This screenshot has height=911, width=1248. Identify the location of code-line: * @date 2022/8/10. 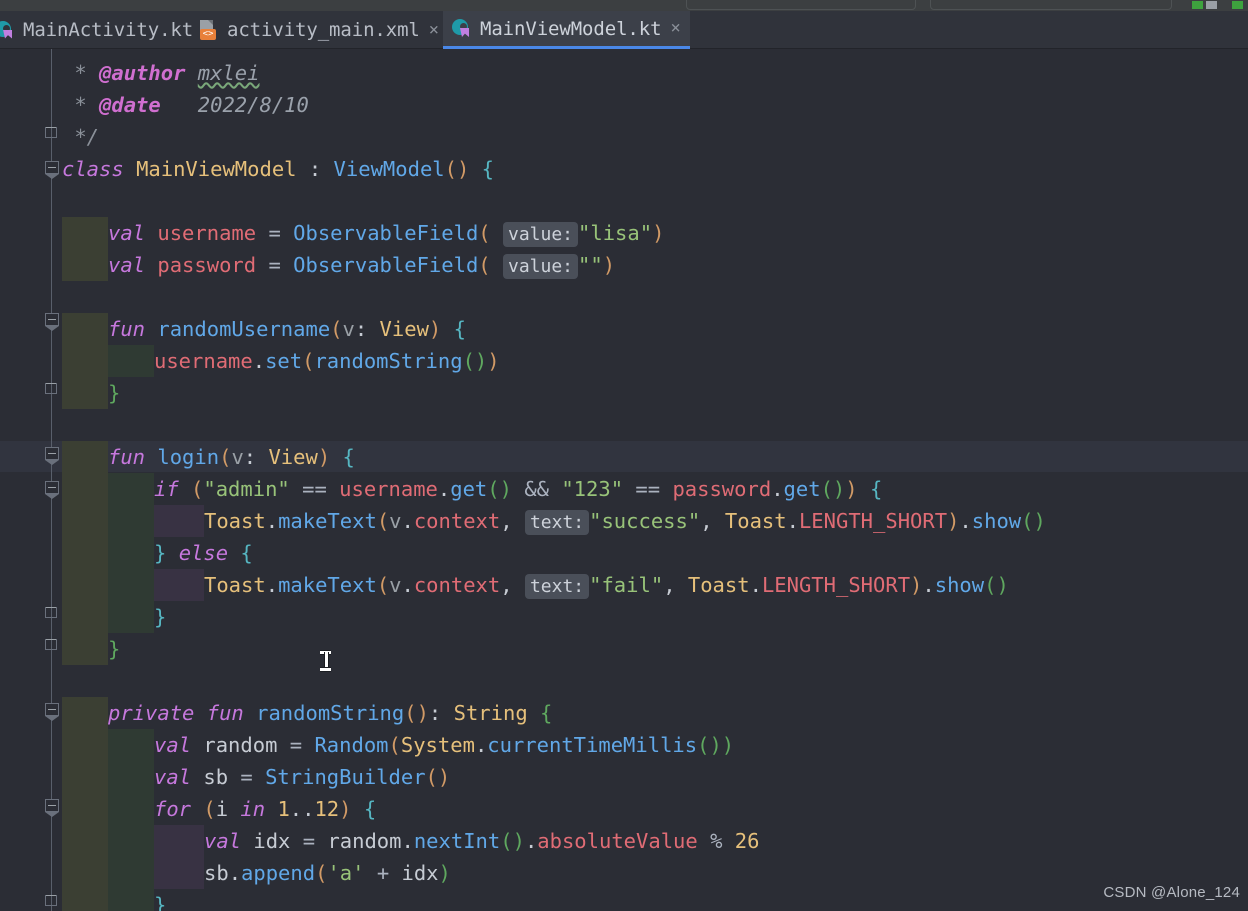
(185, 105).